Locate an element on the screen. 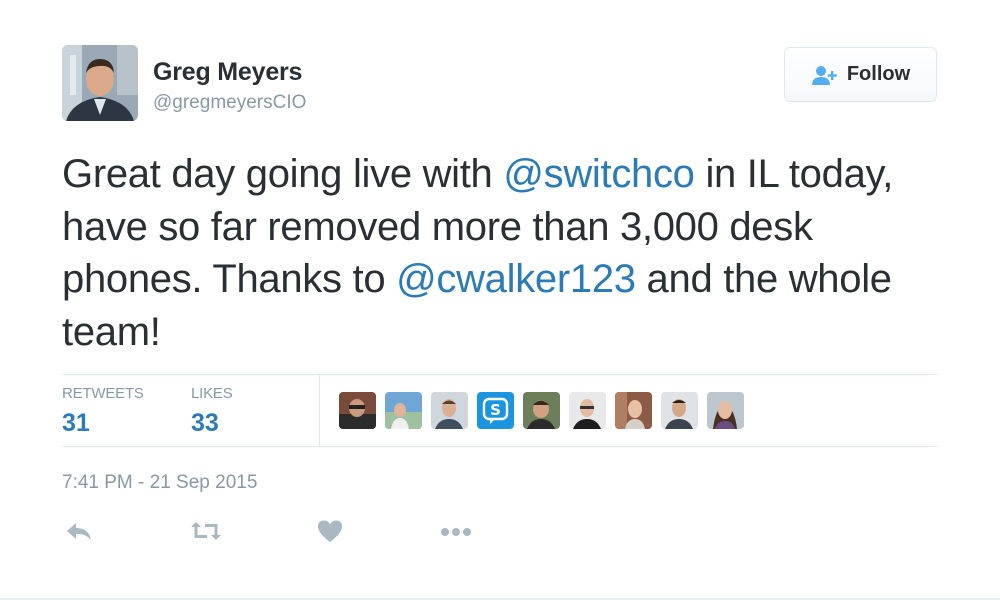 This screenshot has width=1000, height=600. more-button is located at coordinates (456, 533).